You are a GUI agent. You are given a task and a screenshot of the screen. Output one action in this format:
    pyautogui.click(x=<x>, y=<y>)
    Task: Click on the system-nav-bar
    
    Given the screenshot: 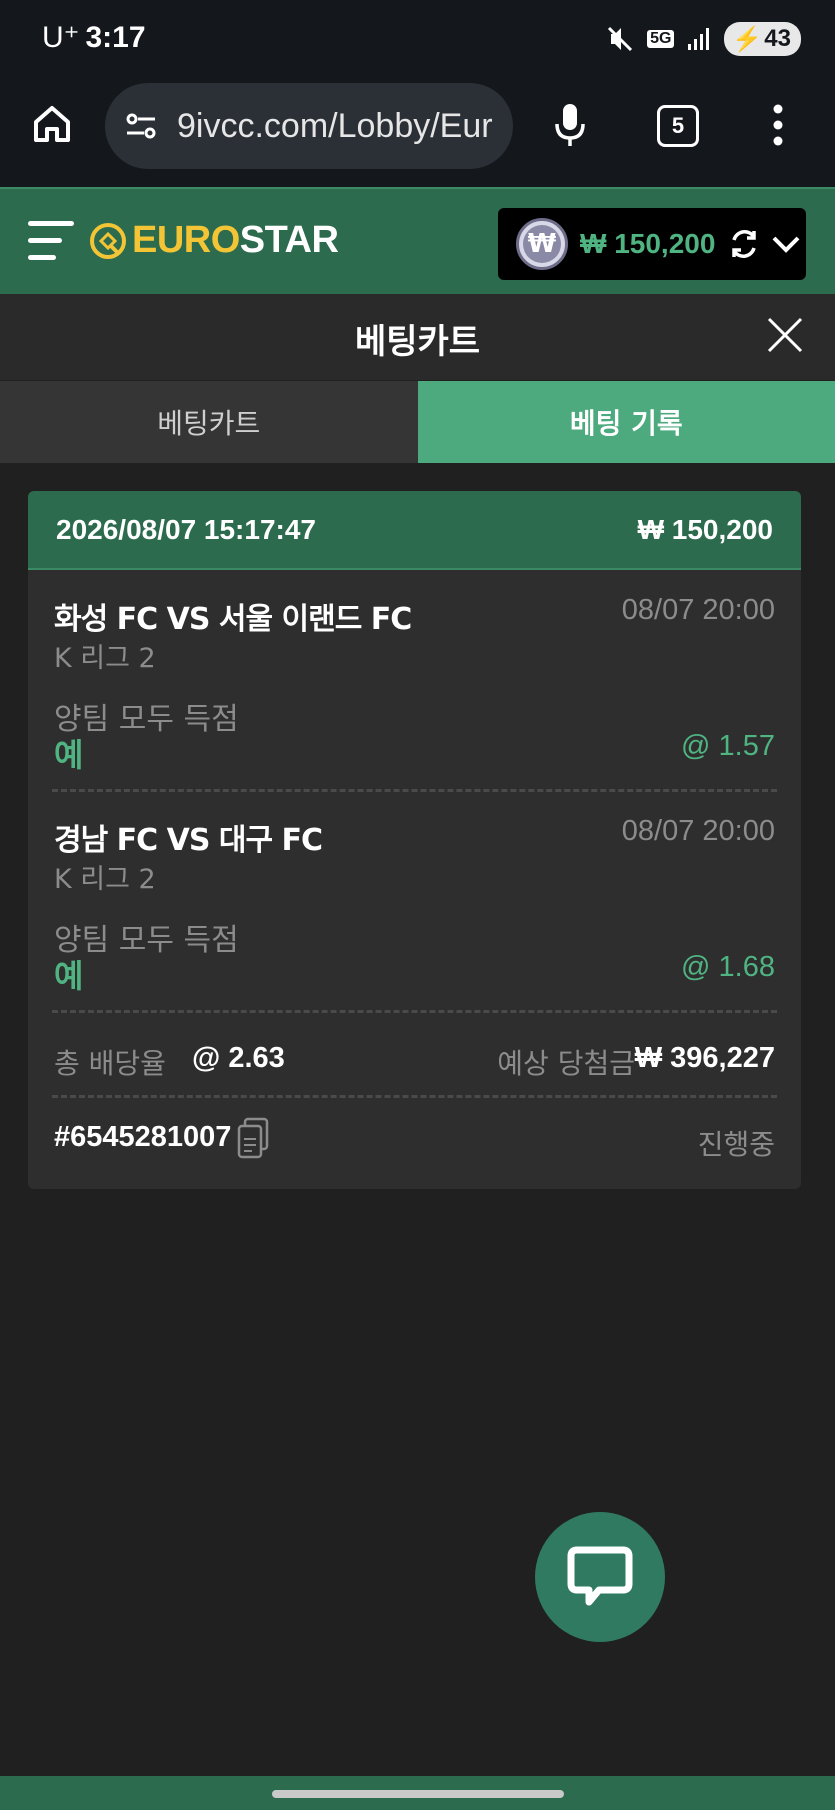 What is the action you would take?
    pyautogui.click(x=417, y=1793)
    